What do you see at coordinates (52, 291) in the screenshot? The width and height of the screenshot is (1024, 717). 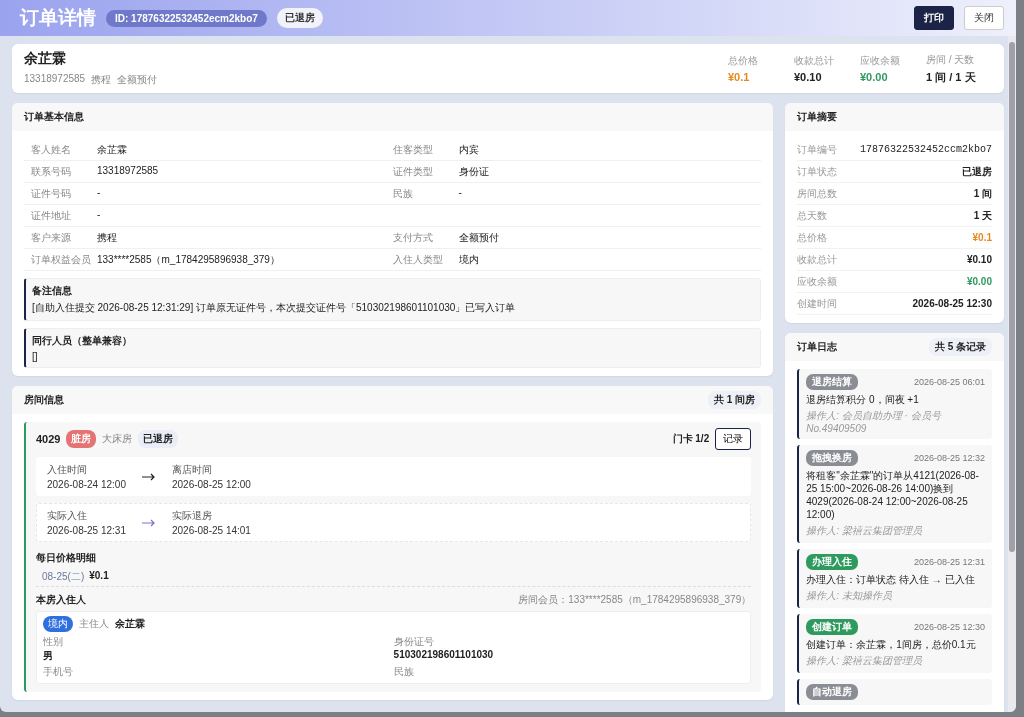 I see `note-title: 备注信息` at bounding box center [52, 291].